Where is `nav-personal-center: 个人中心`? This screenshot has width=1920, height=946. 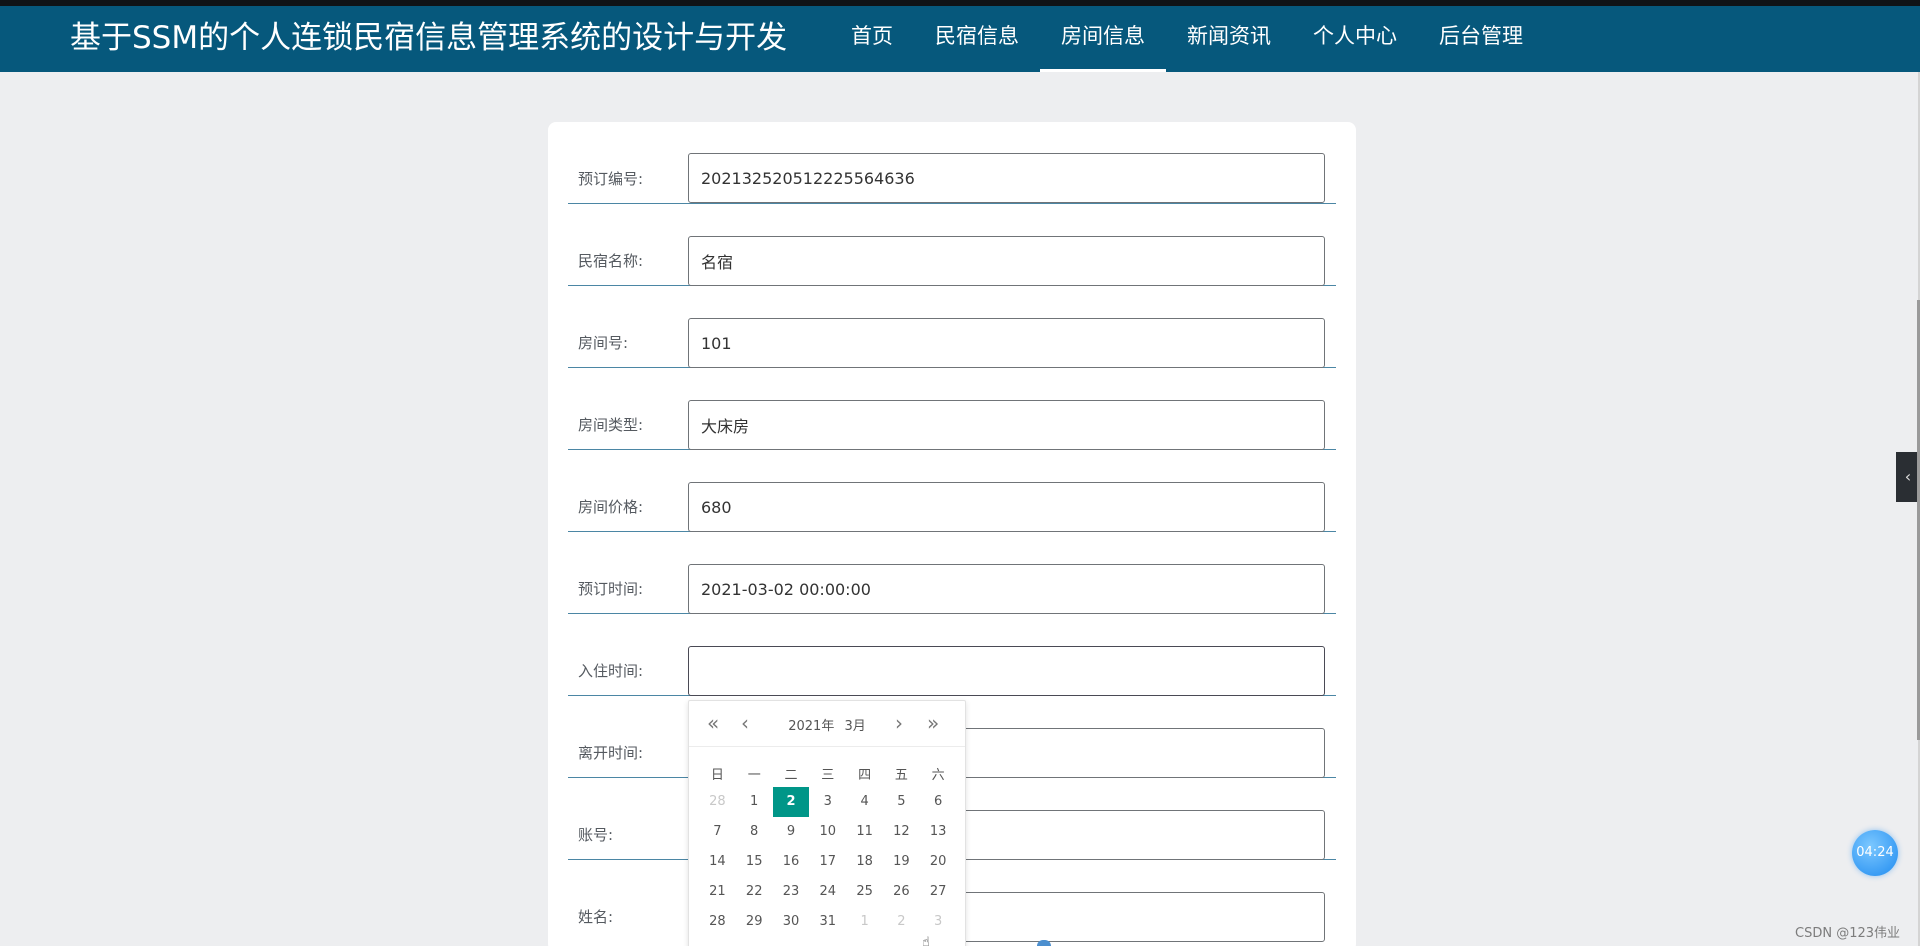 nav-personal-center: 个人中心 is located at coordinates (1355, 39).